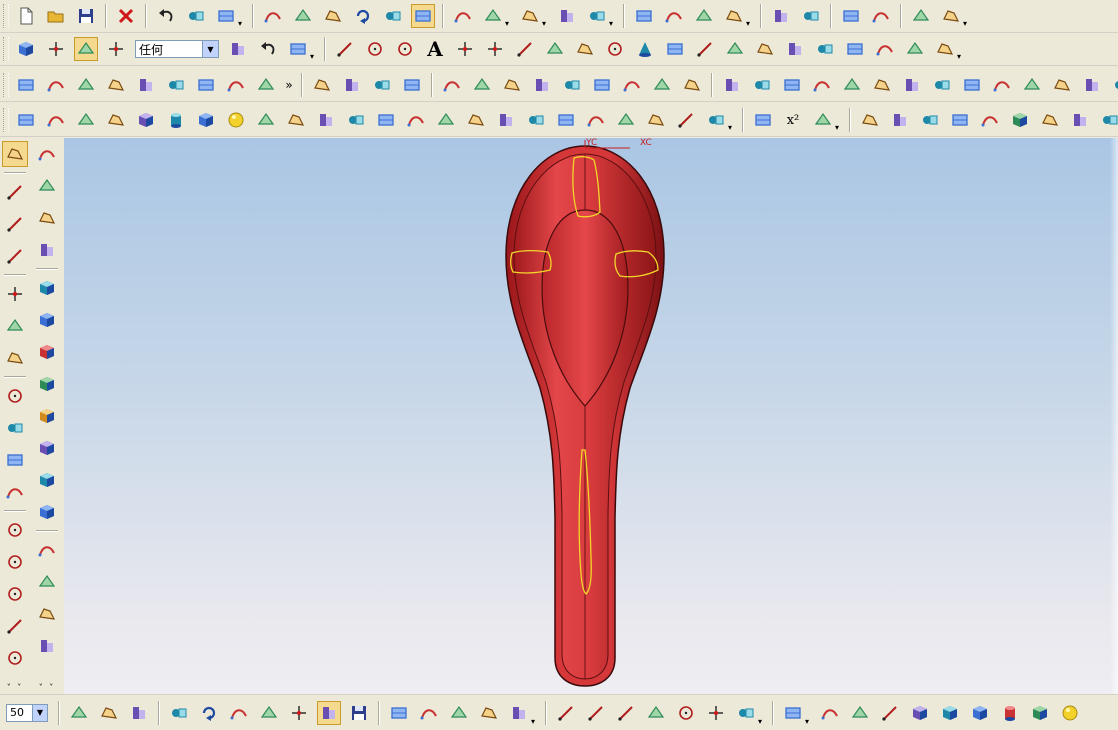 The height and width of the screenshot is (730, 1118). What do you see at coordinates (452, 85) in the screenshot?
I see `thicken-button` at bounding box center [452, 85].